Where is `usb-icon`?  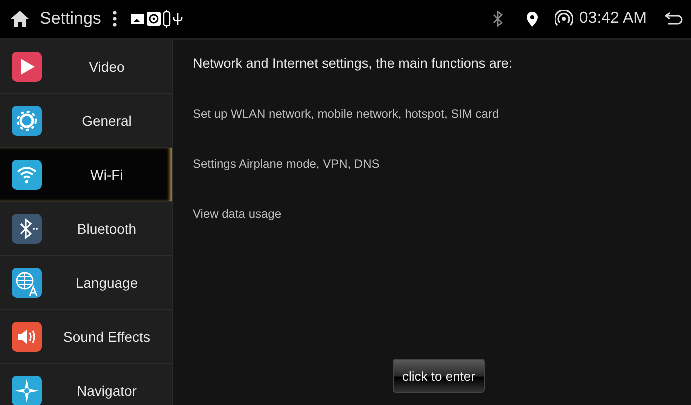 usb-icon is located at coordinates (178, 19).